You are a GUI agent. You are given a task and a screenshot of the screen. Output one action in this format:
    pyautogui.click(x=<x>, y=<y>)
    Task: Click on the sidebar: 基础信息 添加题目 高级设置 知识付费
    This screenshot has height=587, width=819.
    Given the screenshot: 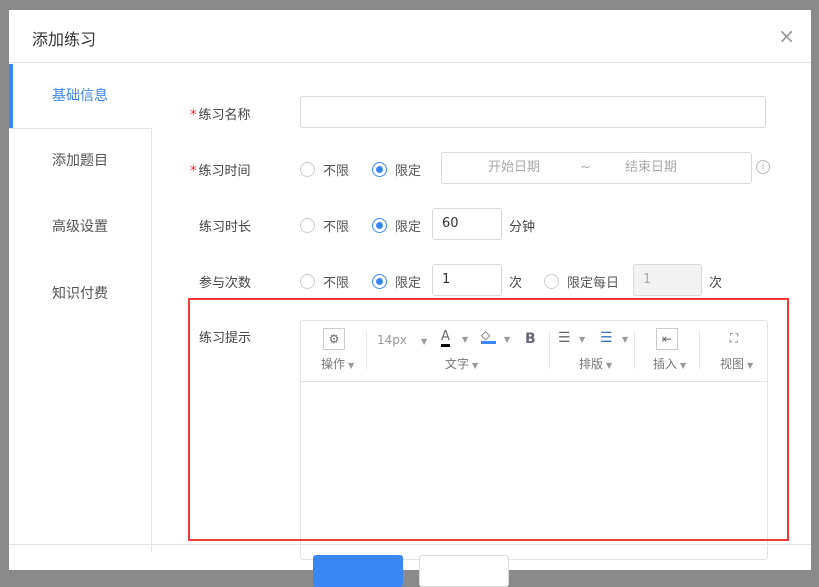 What is the action you would take?
    pyautogui.click(x=80, y=308)
    